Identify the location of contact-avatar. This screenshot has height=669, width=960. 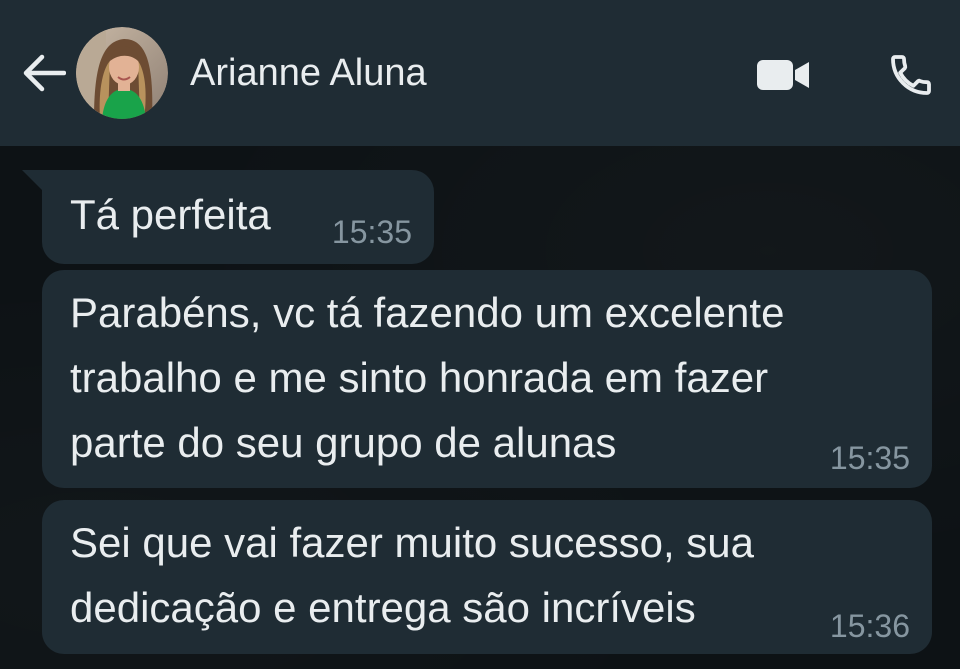
(122, 73).